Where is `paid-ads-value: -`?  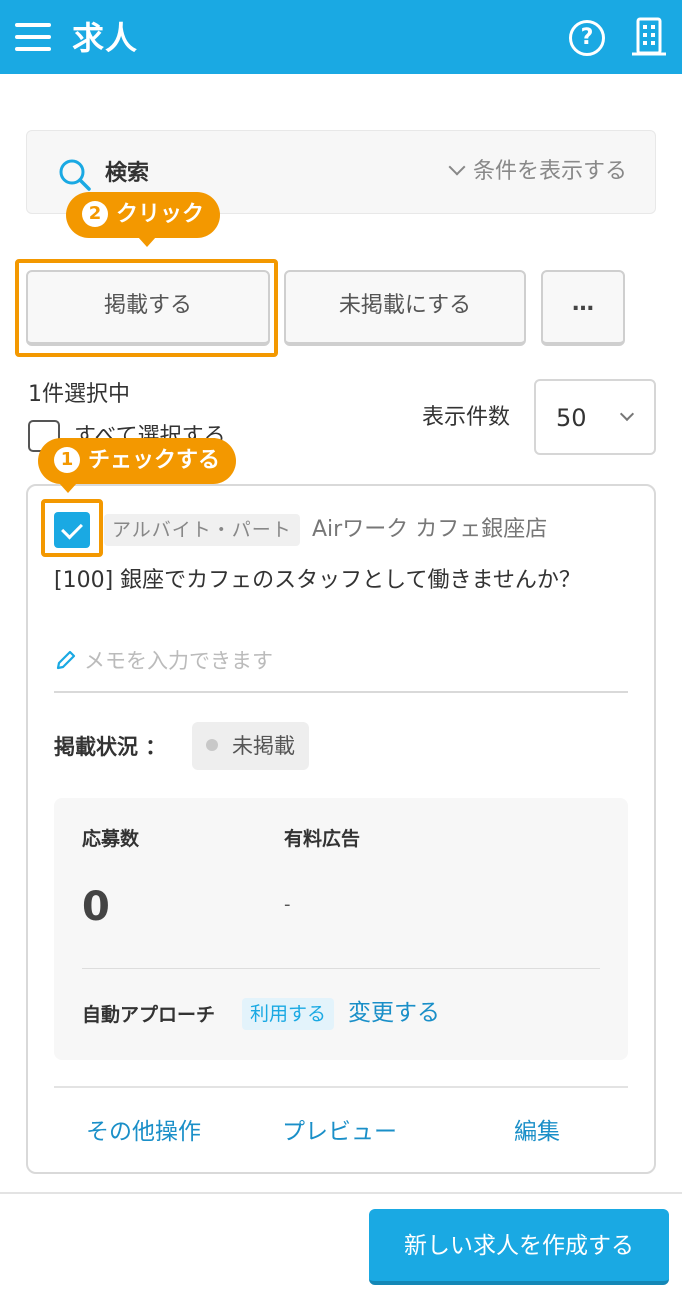
paid-ads-value: - is located at coordinates (287, 904).